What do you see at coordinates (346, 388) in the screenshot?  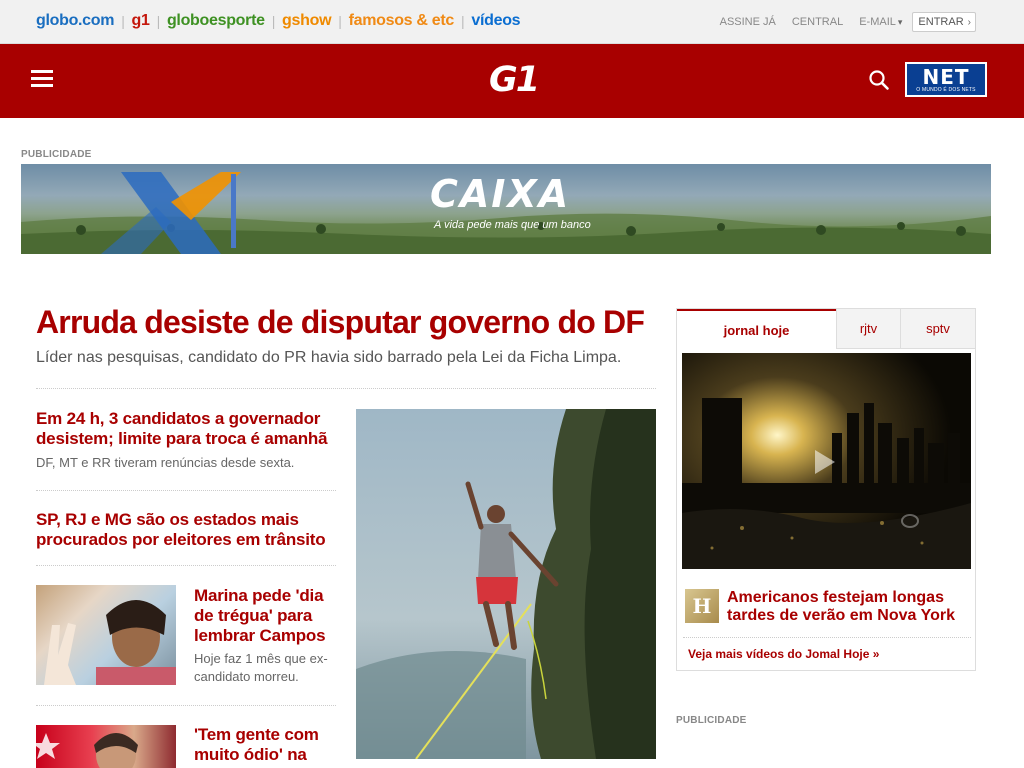 I see `headline-divider` at bounding box center [346, 388].